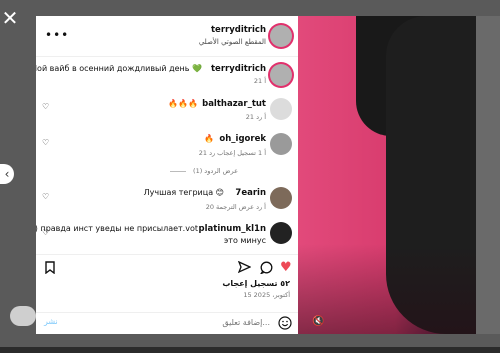  Describe the element at coordinates (232, 153) in the screenshot. I see `comment-meta: 21 أ 1 تسجيل إعجاب رد` at that location.